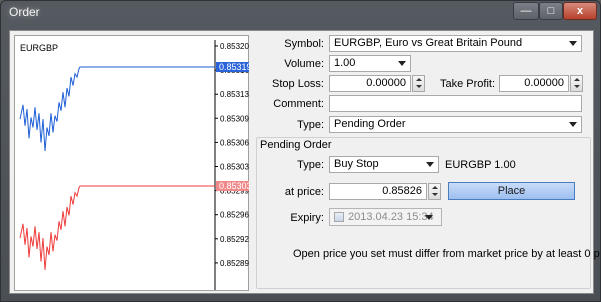  What do you see at coordinates (356, 164) in the screenshot?
I see `pending-type-value: Buy Stop` at bounding box center [356, 164].